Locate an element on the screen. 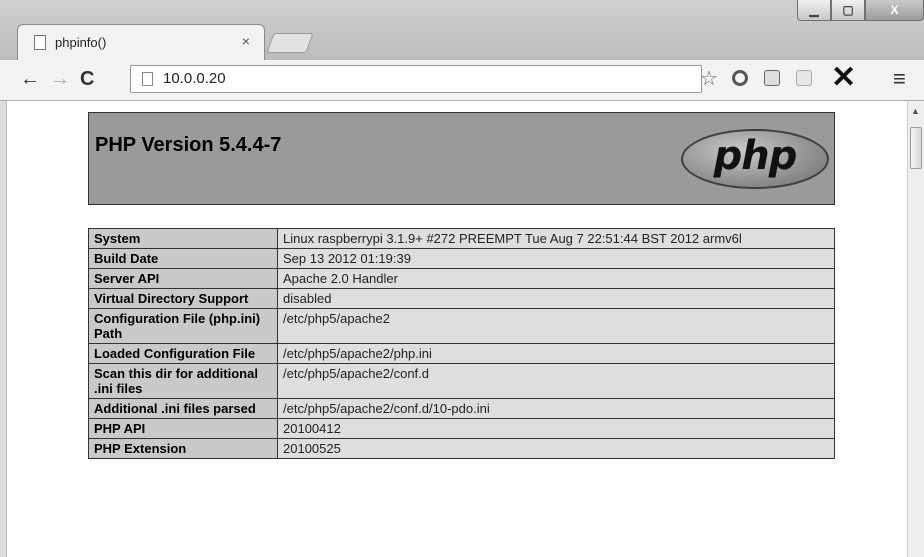  row-value: /etc/php5/apache2 is located at coordinates (556, 326).